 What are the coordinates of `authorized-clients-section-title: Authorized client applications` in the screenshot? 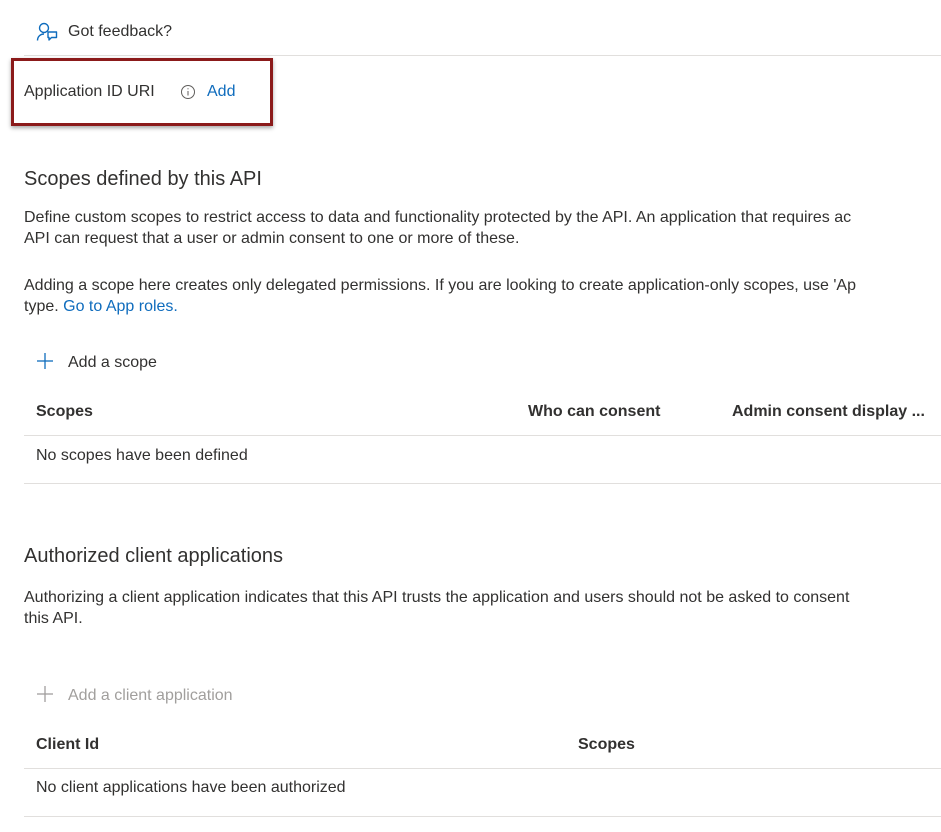 It's located at (154, 556).